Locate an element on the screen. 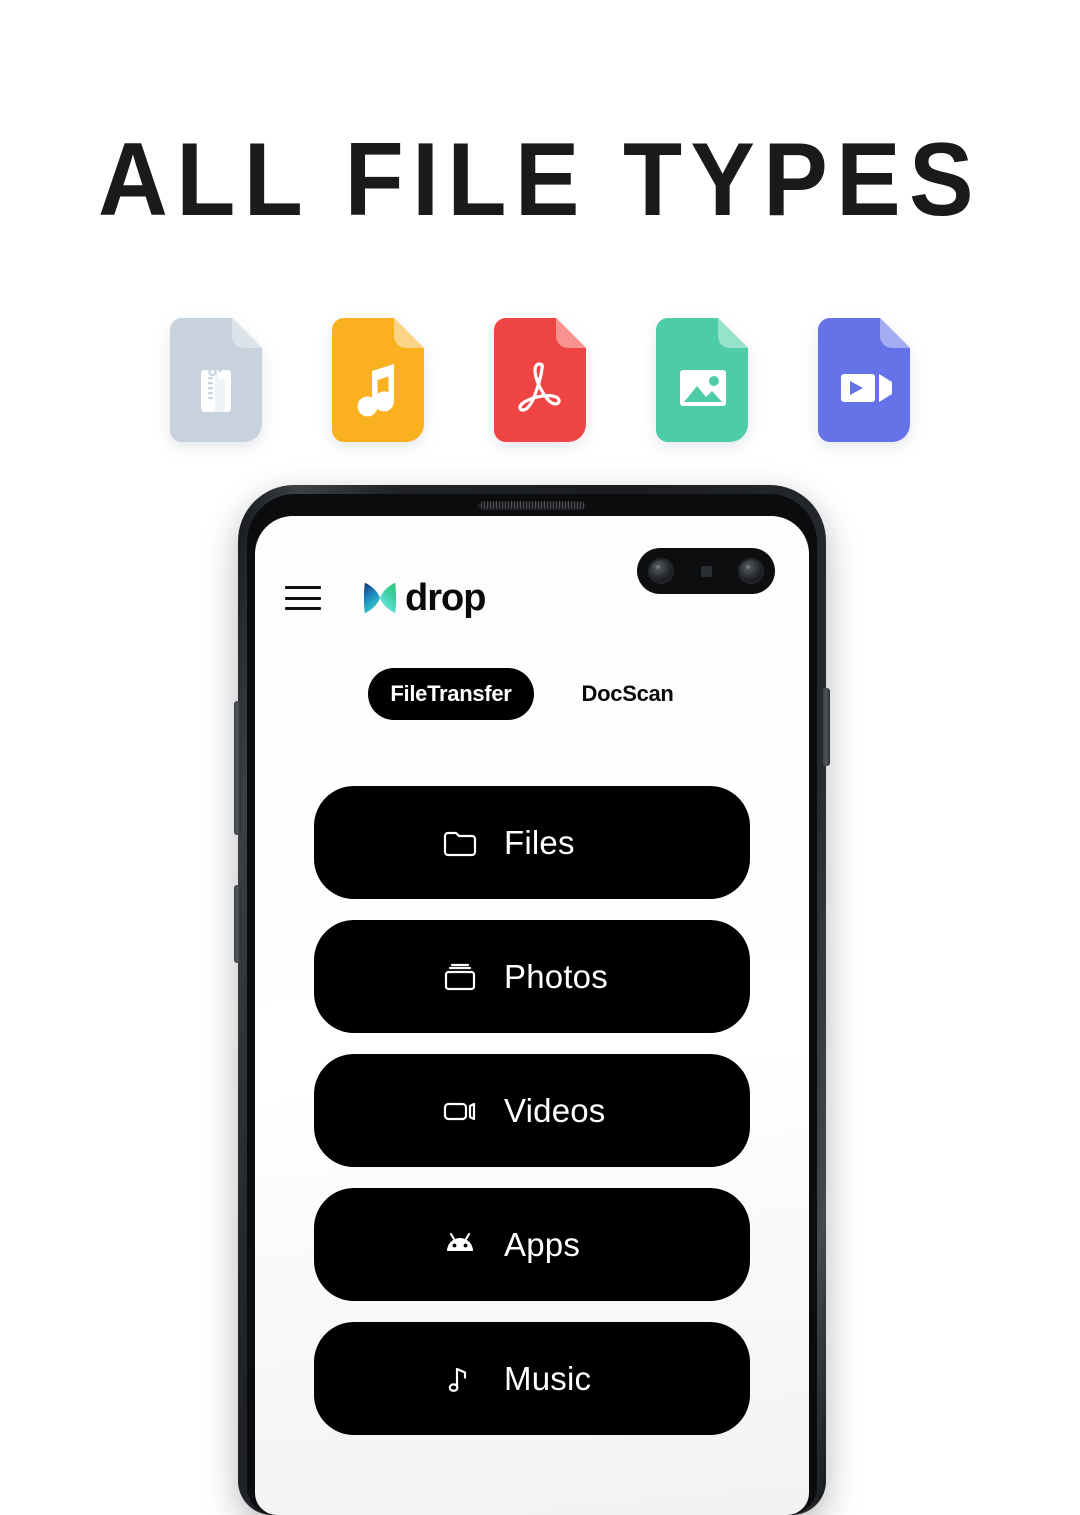 The image size is (1080, 1515). tab-bar: FileTransfer DocScan is located at coordinates (532, 694).